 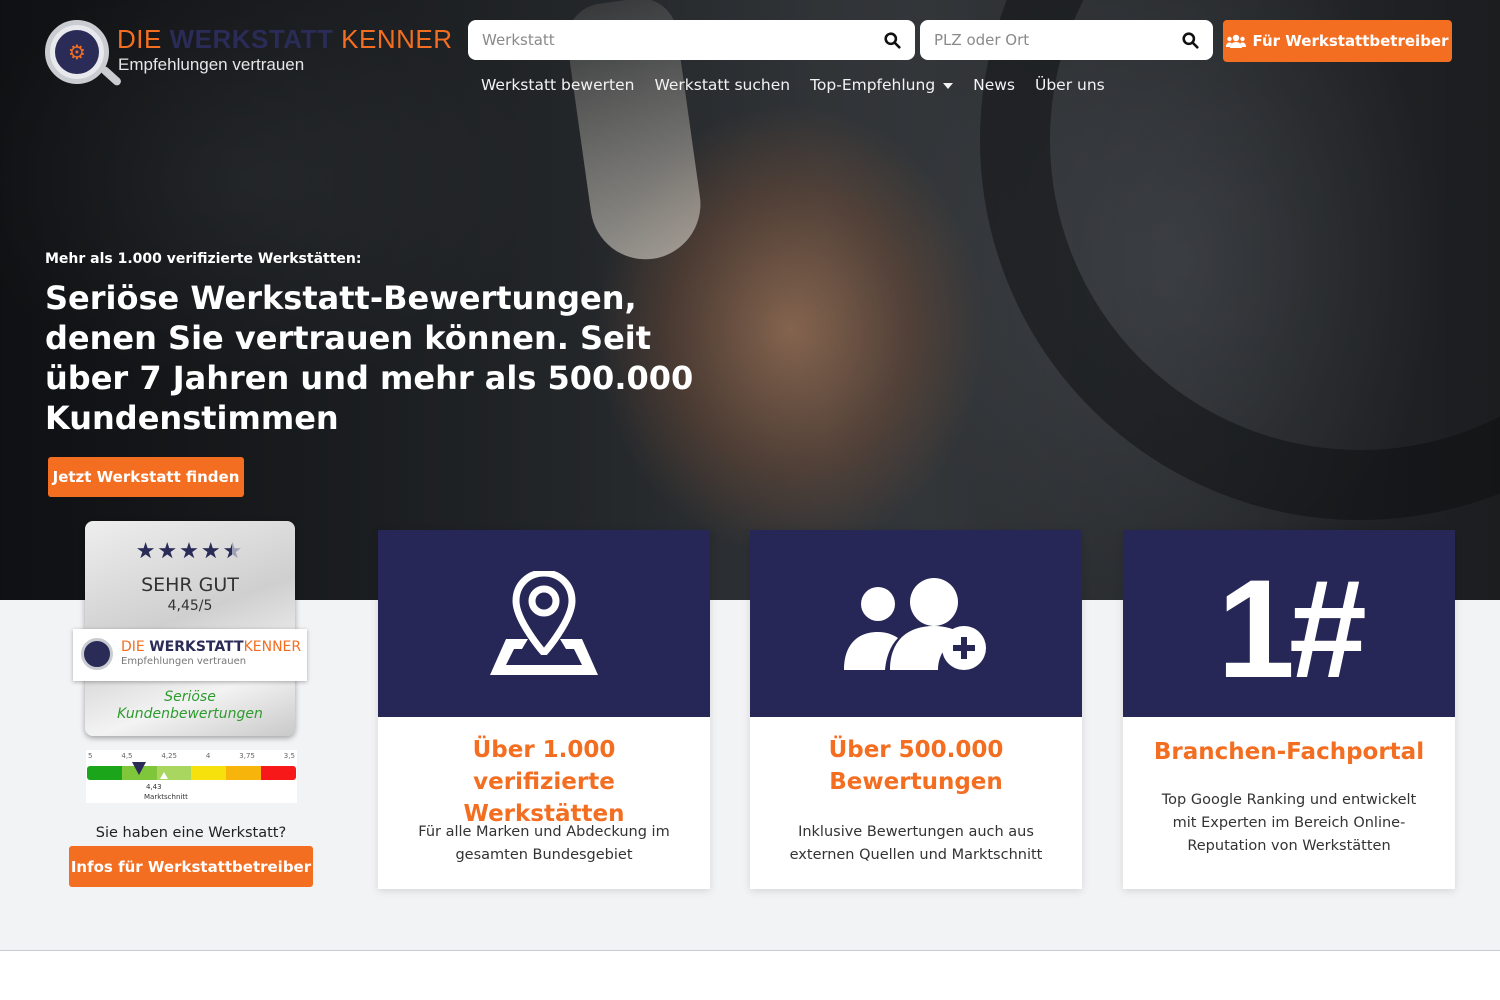 What do you see at coordinates (1058, 40) in the screenshot?
I see `location-search-input` at bounding box center [1058, 40].